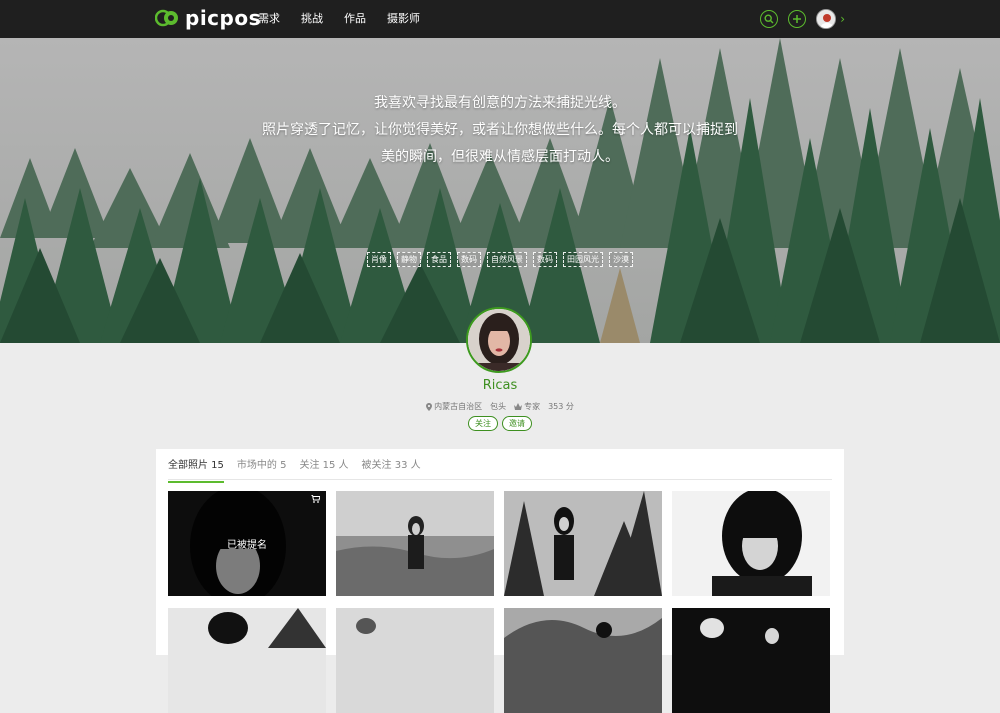  I want to click on tag-desert: 沙漠, so click(621, 259).